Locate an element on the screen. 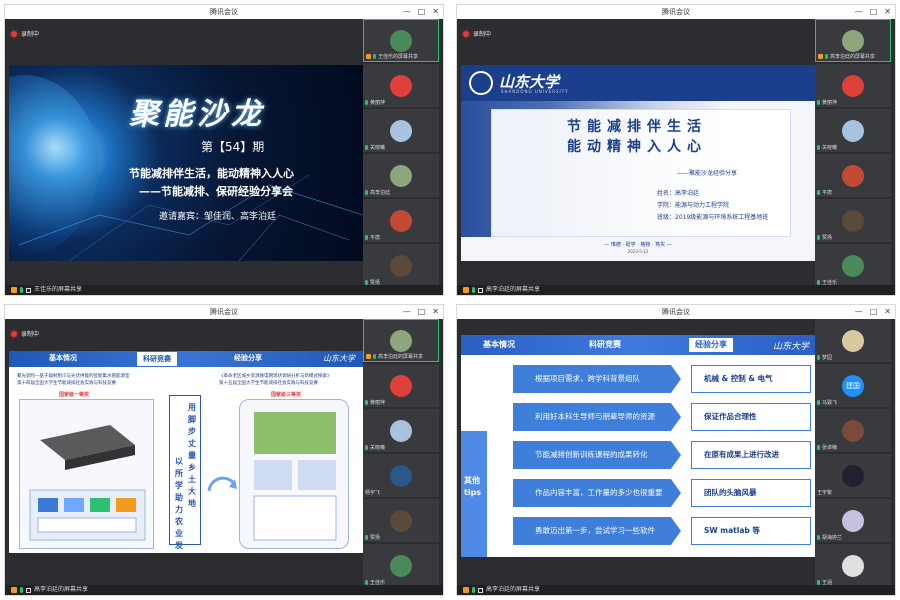 This screenshot has height=600, width=900. participant-tile: 王宇繁 is located at coordinates (853, 475).